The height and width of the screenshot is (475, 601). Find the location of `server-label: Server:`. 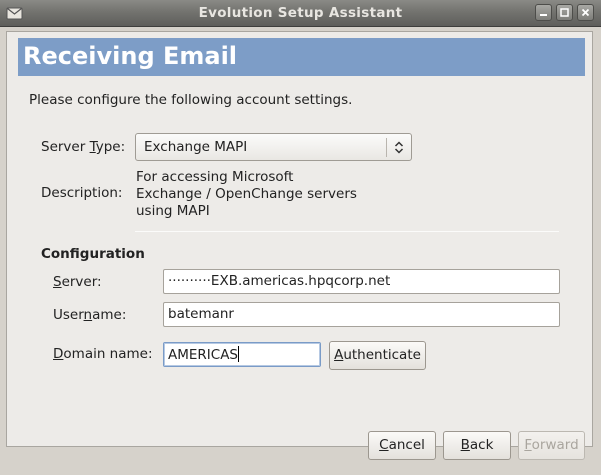

server-label: Server: is located at coordinates (77, 282).